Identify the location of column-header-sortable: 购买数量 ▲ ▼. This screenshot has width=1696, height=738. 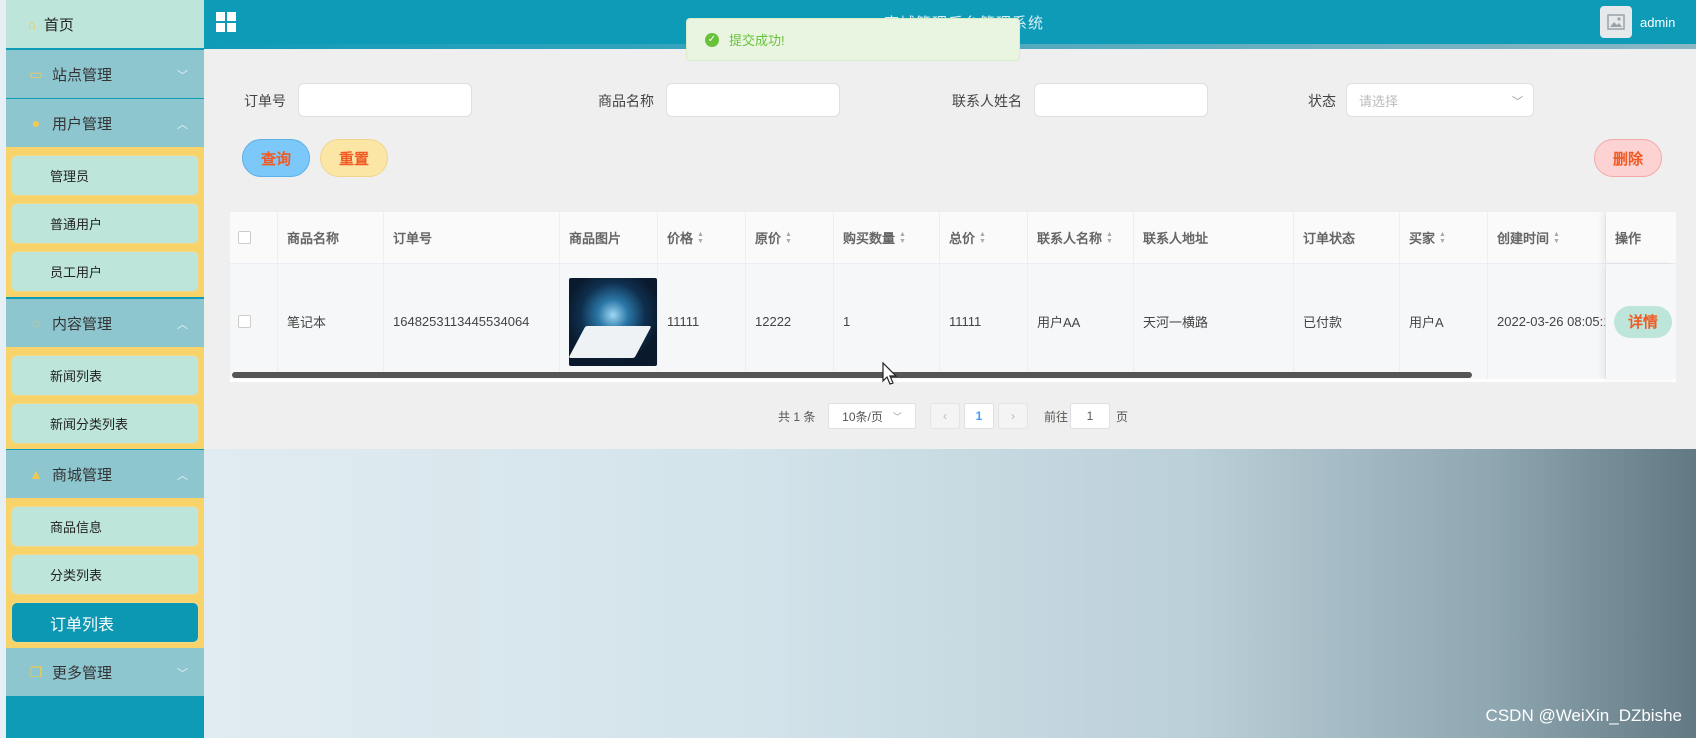
(887, 237).